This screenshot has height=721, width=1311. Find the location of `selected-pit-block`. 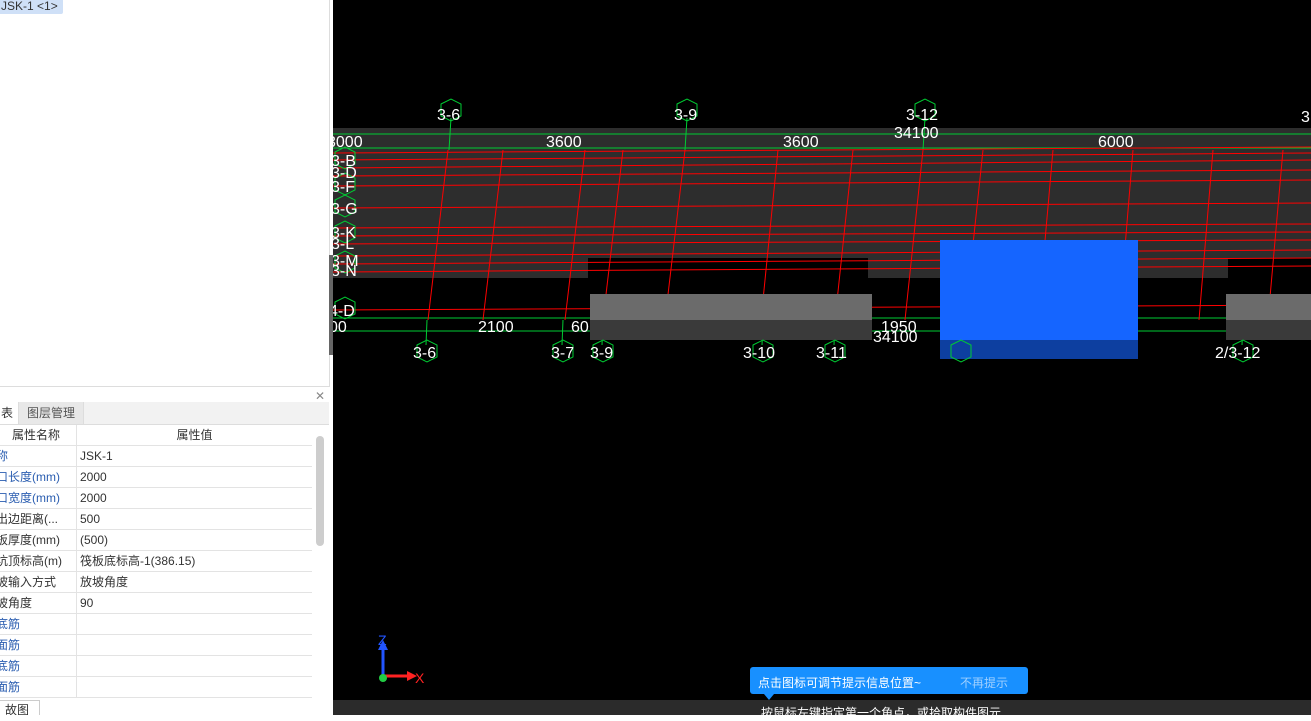

selected-pit-block is located at coordinates (1039, 290).